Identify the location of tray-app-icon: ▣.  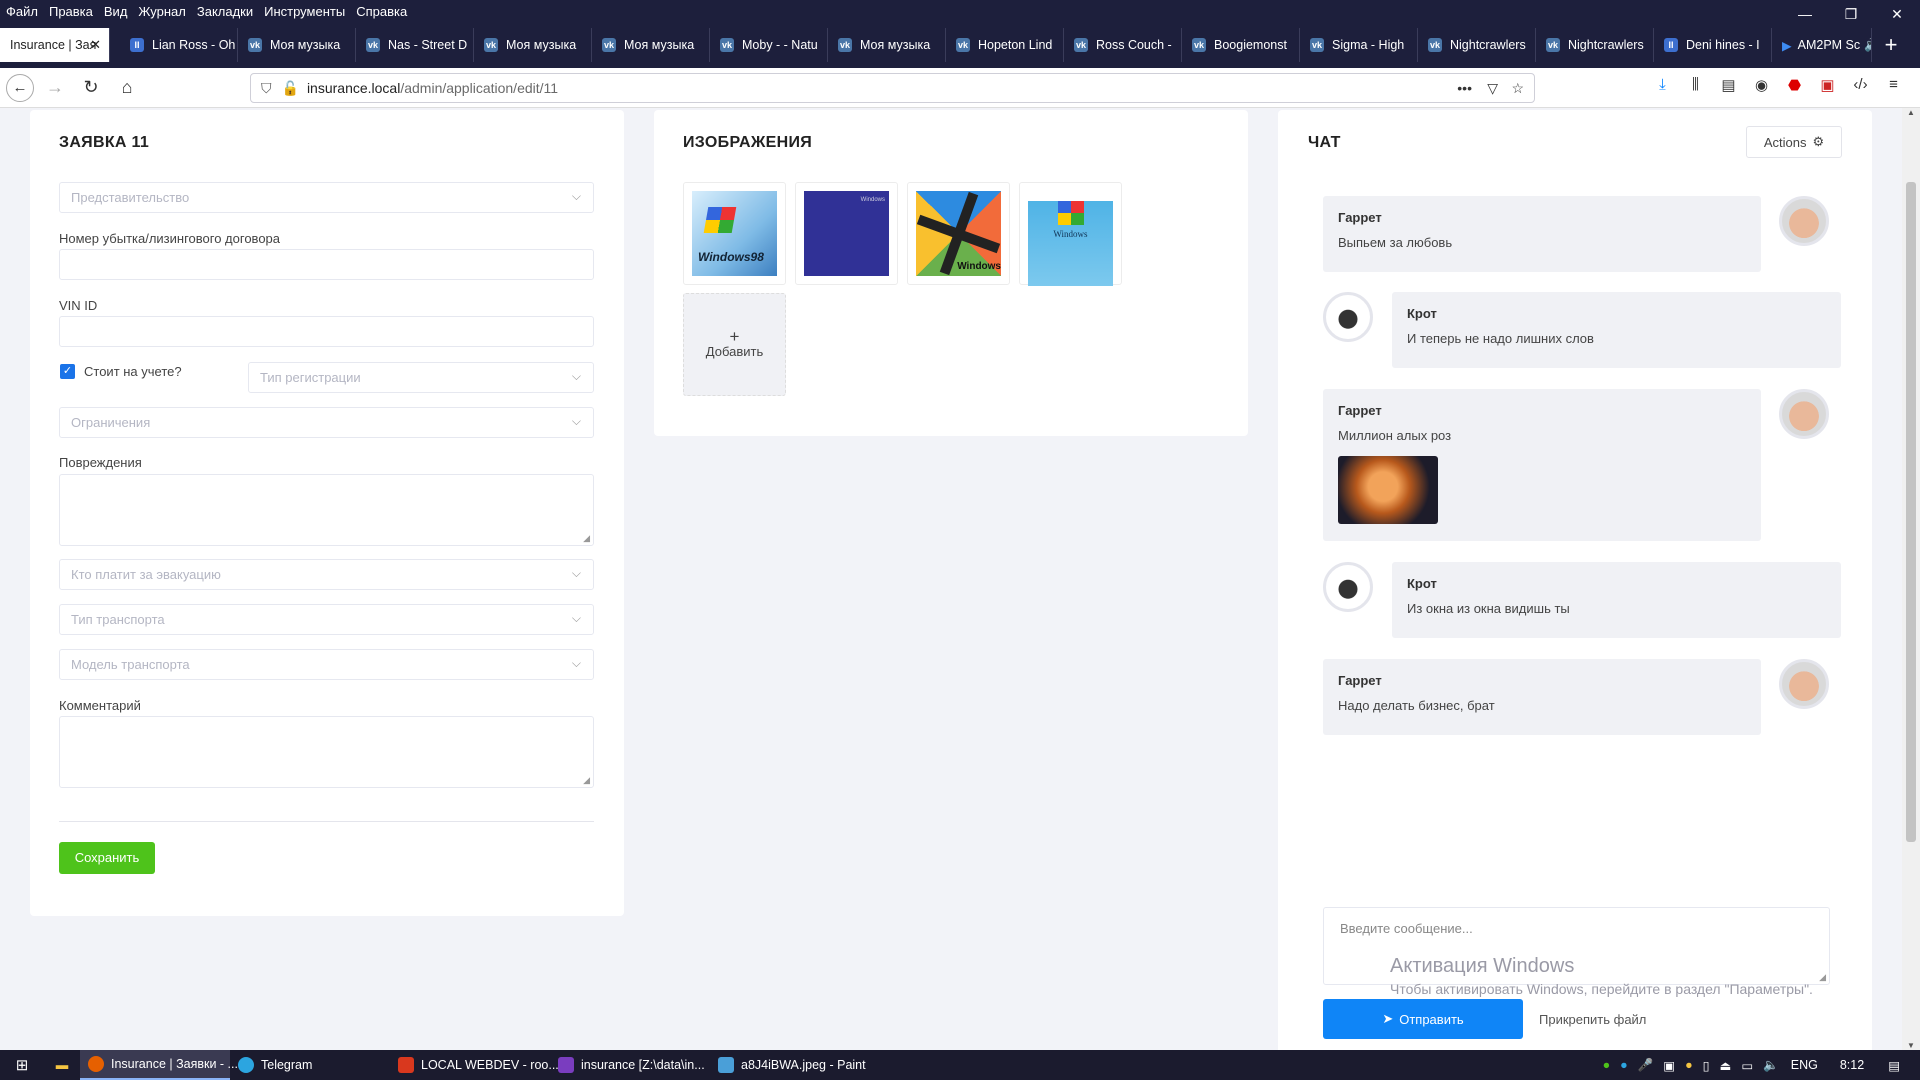
(1669, 1065).